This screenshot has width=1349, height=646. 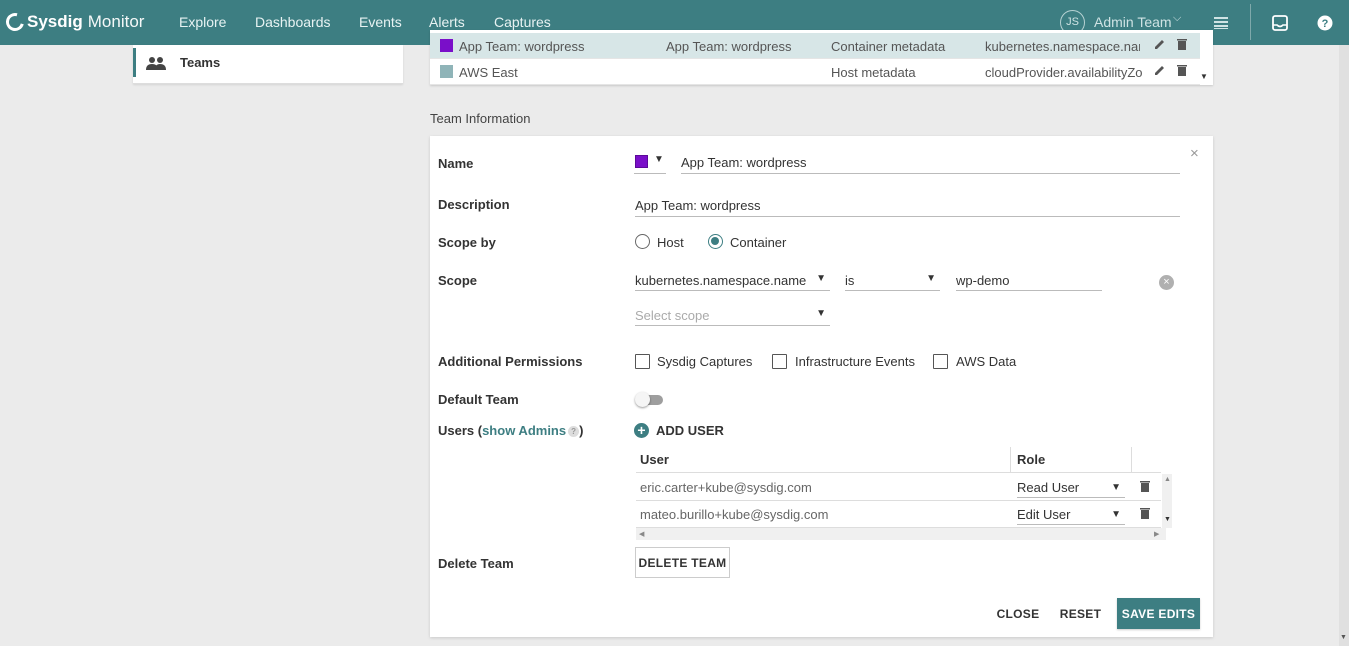 I want to click on add-scope-placeholder: Select scope, so click(x=672, y=315).